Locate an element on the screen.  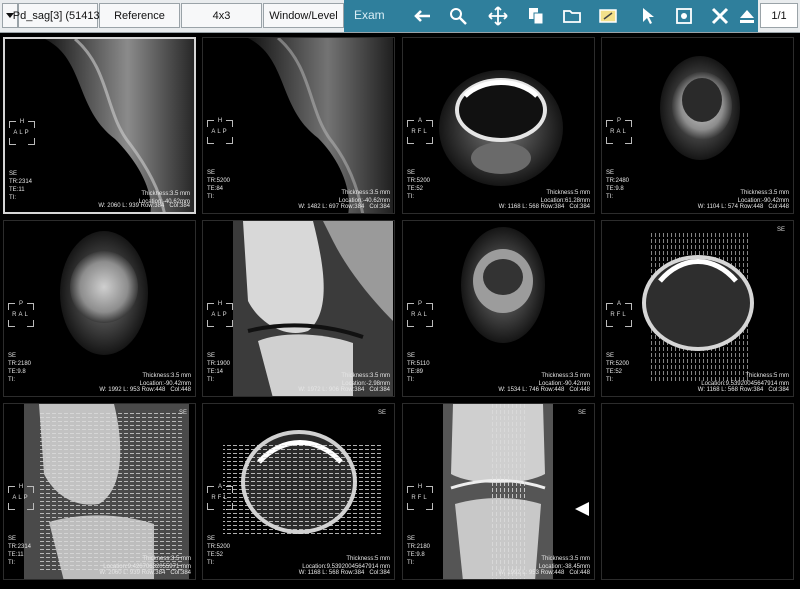
back-arrow-icon is located at coordinates (422, 16).